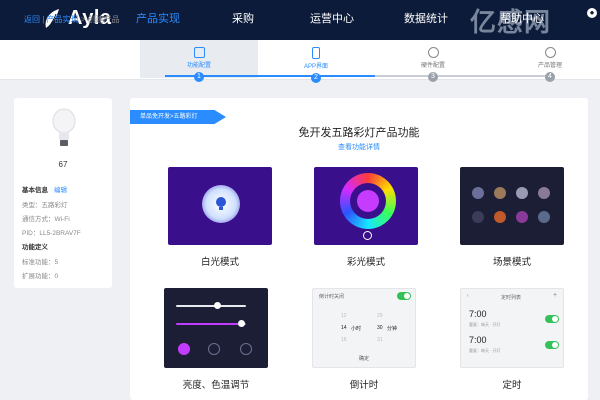  I want to click on color-temp-thumb, so click(241, 323).